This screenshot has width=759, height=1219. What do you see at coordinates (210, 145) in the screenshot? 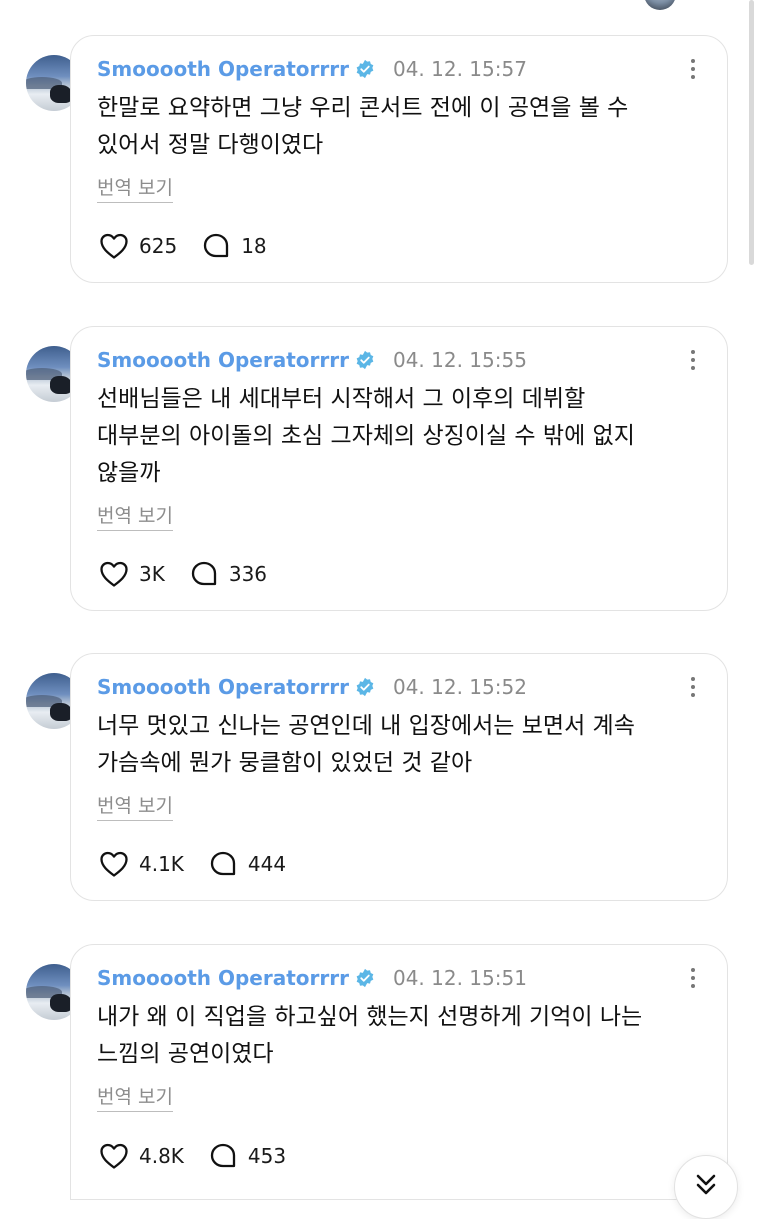
I see `comment-line: 있어서 정말 다행이였다` at bounding box center [210, 145].